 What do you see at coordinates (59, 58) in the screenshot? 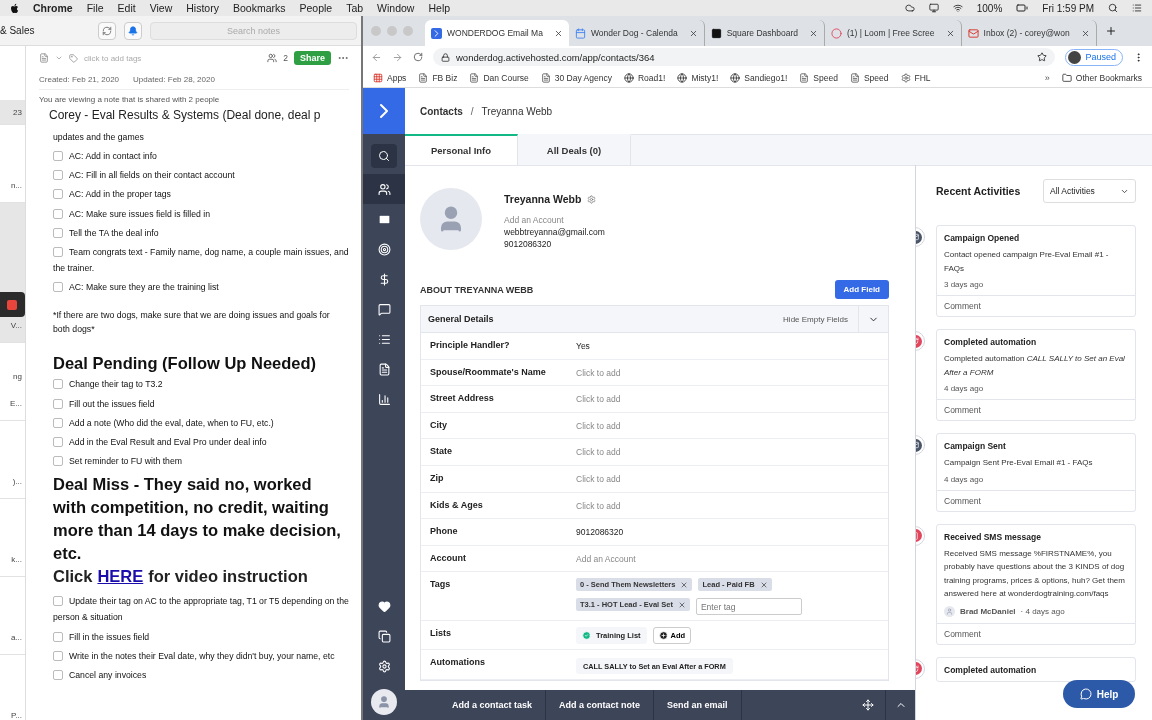
I see `caret-icon` at bounding box center [59, 58].